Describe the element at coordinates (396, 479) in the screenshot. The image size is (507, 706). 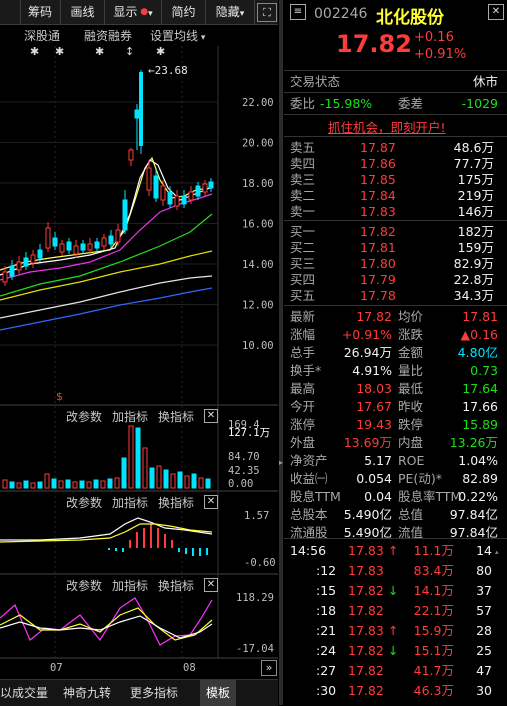
I see `stat-row: 收益㈠ 0.054 PE(动)* 82.89` at that location.